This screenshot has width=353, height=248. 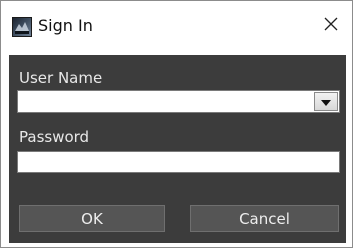 I want to click on cancel-button: Cancel, so click(x=264, y=218).